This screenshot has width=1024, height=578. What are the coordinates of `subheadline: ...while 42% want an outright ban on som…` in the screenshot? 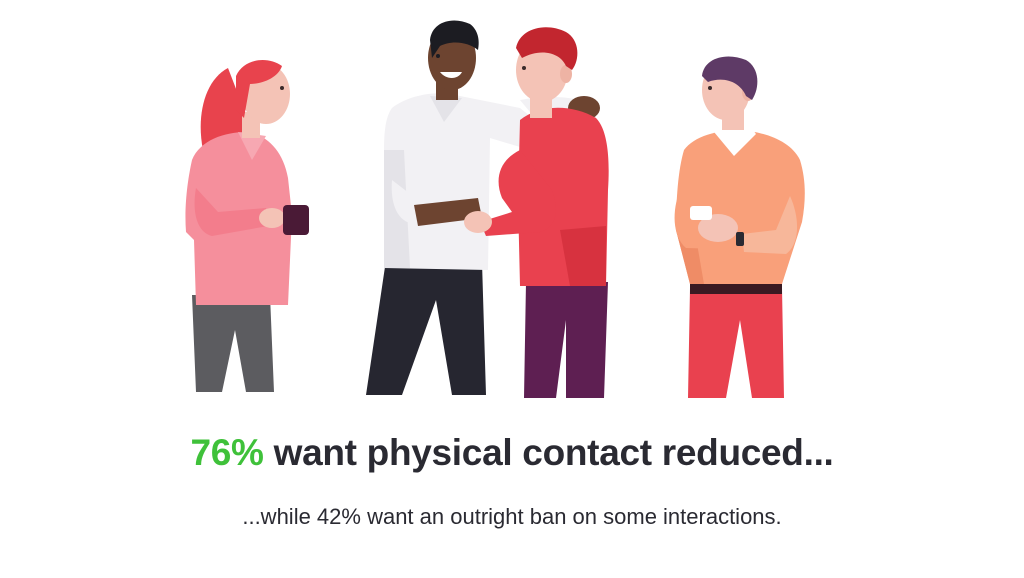 It's located at (512, 516).